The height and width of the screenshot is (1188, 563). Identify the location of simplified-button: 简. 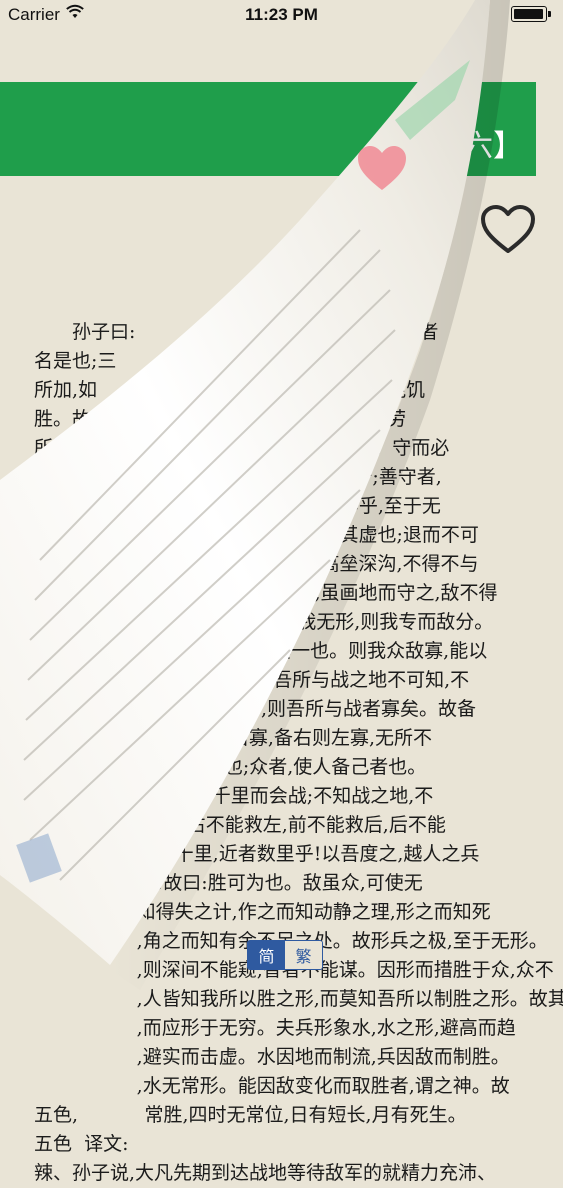
(266, 955).